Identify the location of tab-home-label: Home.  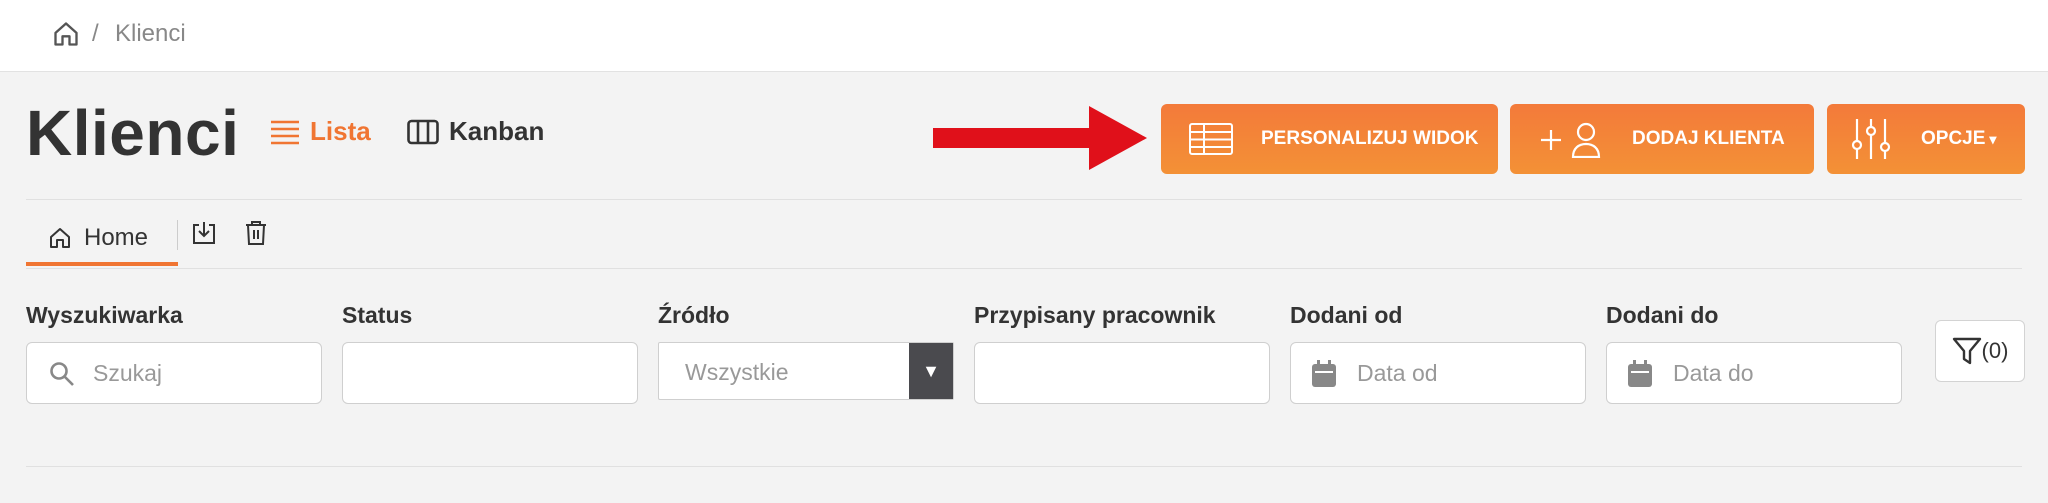
(116, 237).